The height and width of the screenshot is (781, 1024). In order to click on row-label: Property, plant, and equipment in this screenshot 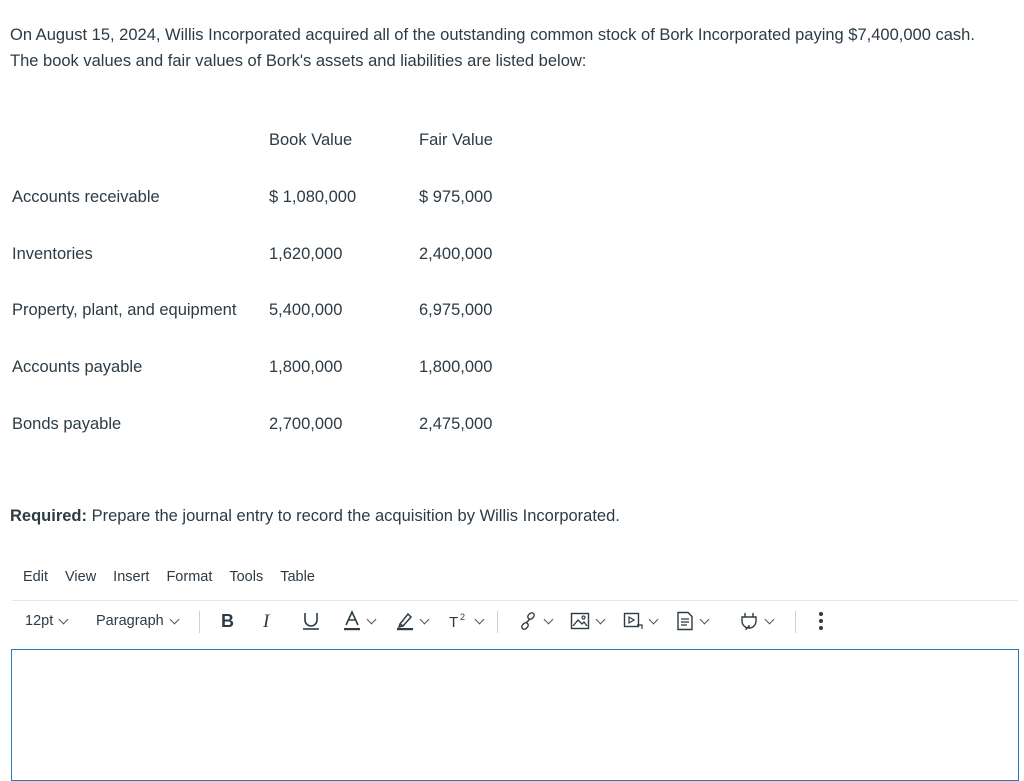, I will do `click(124, 310)`.